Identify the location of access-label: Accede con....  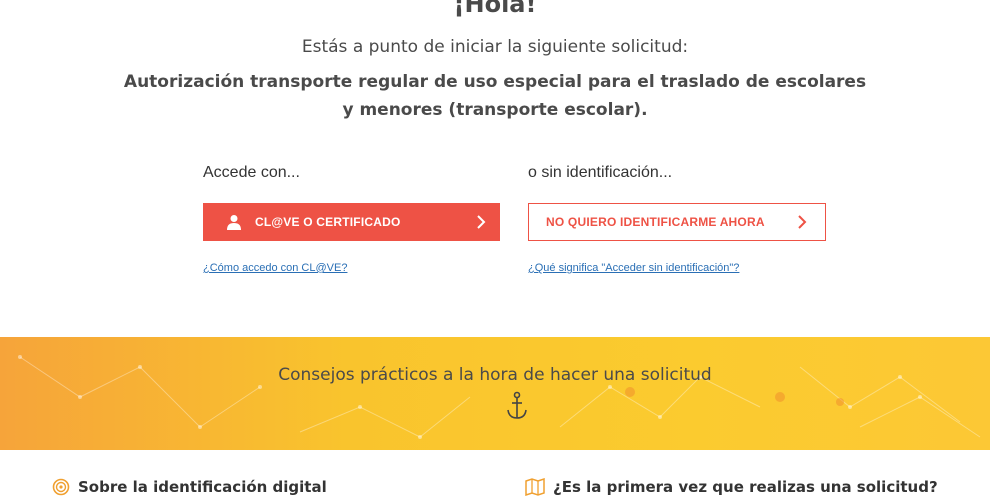
(251, 172).